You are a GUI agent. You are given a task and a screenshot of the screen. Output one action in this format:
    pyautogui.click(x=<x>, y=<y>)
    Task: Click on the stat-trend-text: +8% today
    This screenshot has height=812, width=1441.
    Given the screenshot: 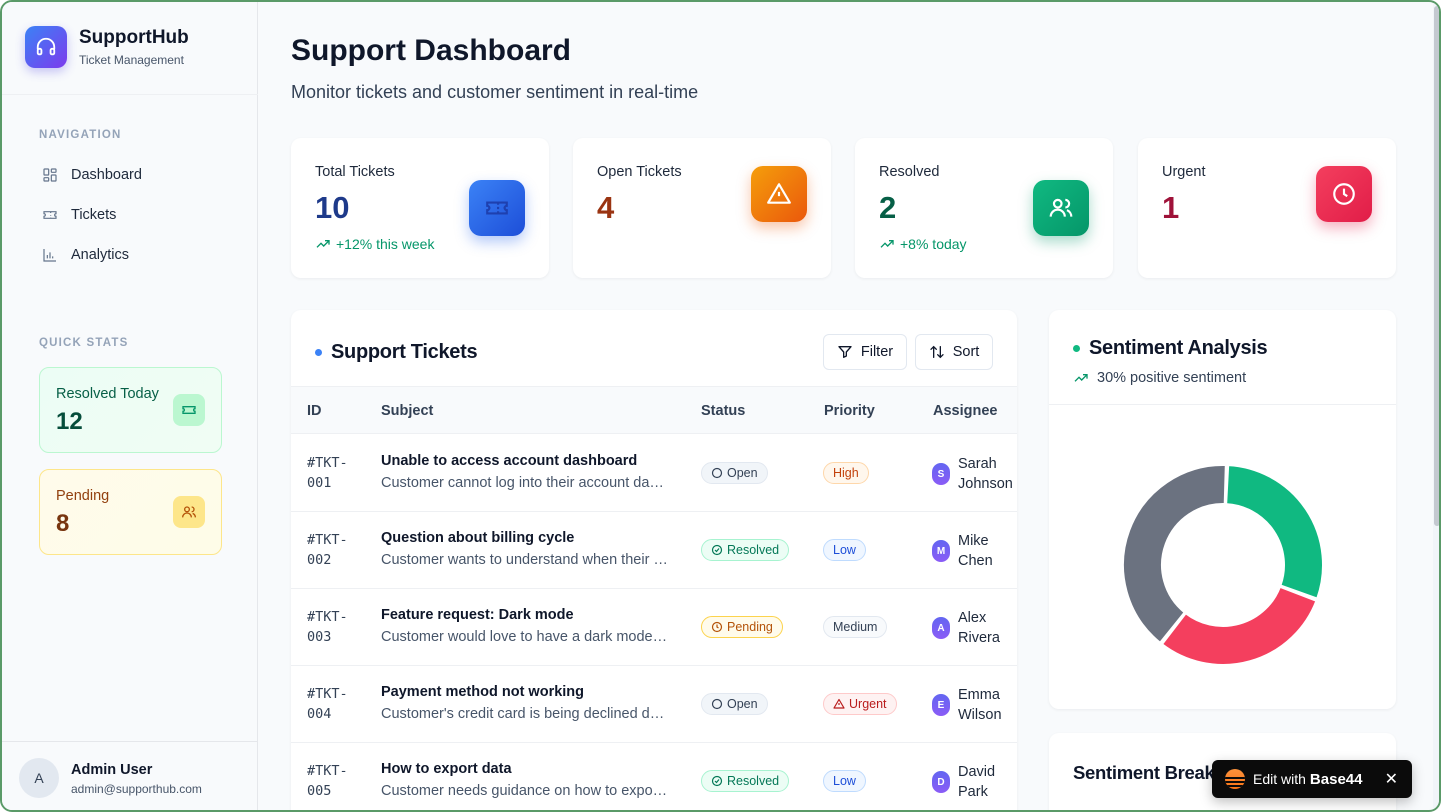 What is the action you would take?
    pyautogui.click(x=933, y=244)
    